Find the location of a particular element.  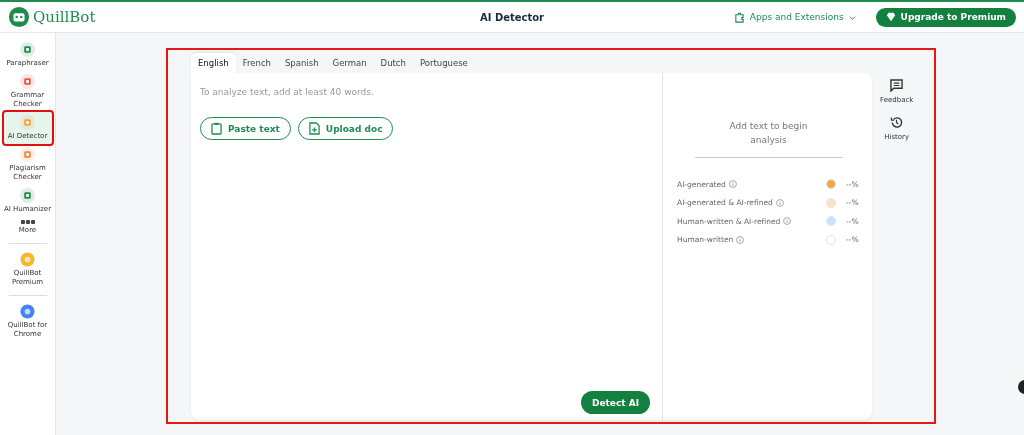

upgrade-button: Upgrade to Premium is located at coordinates (945, 17).